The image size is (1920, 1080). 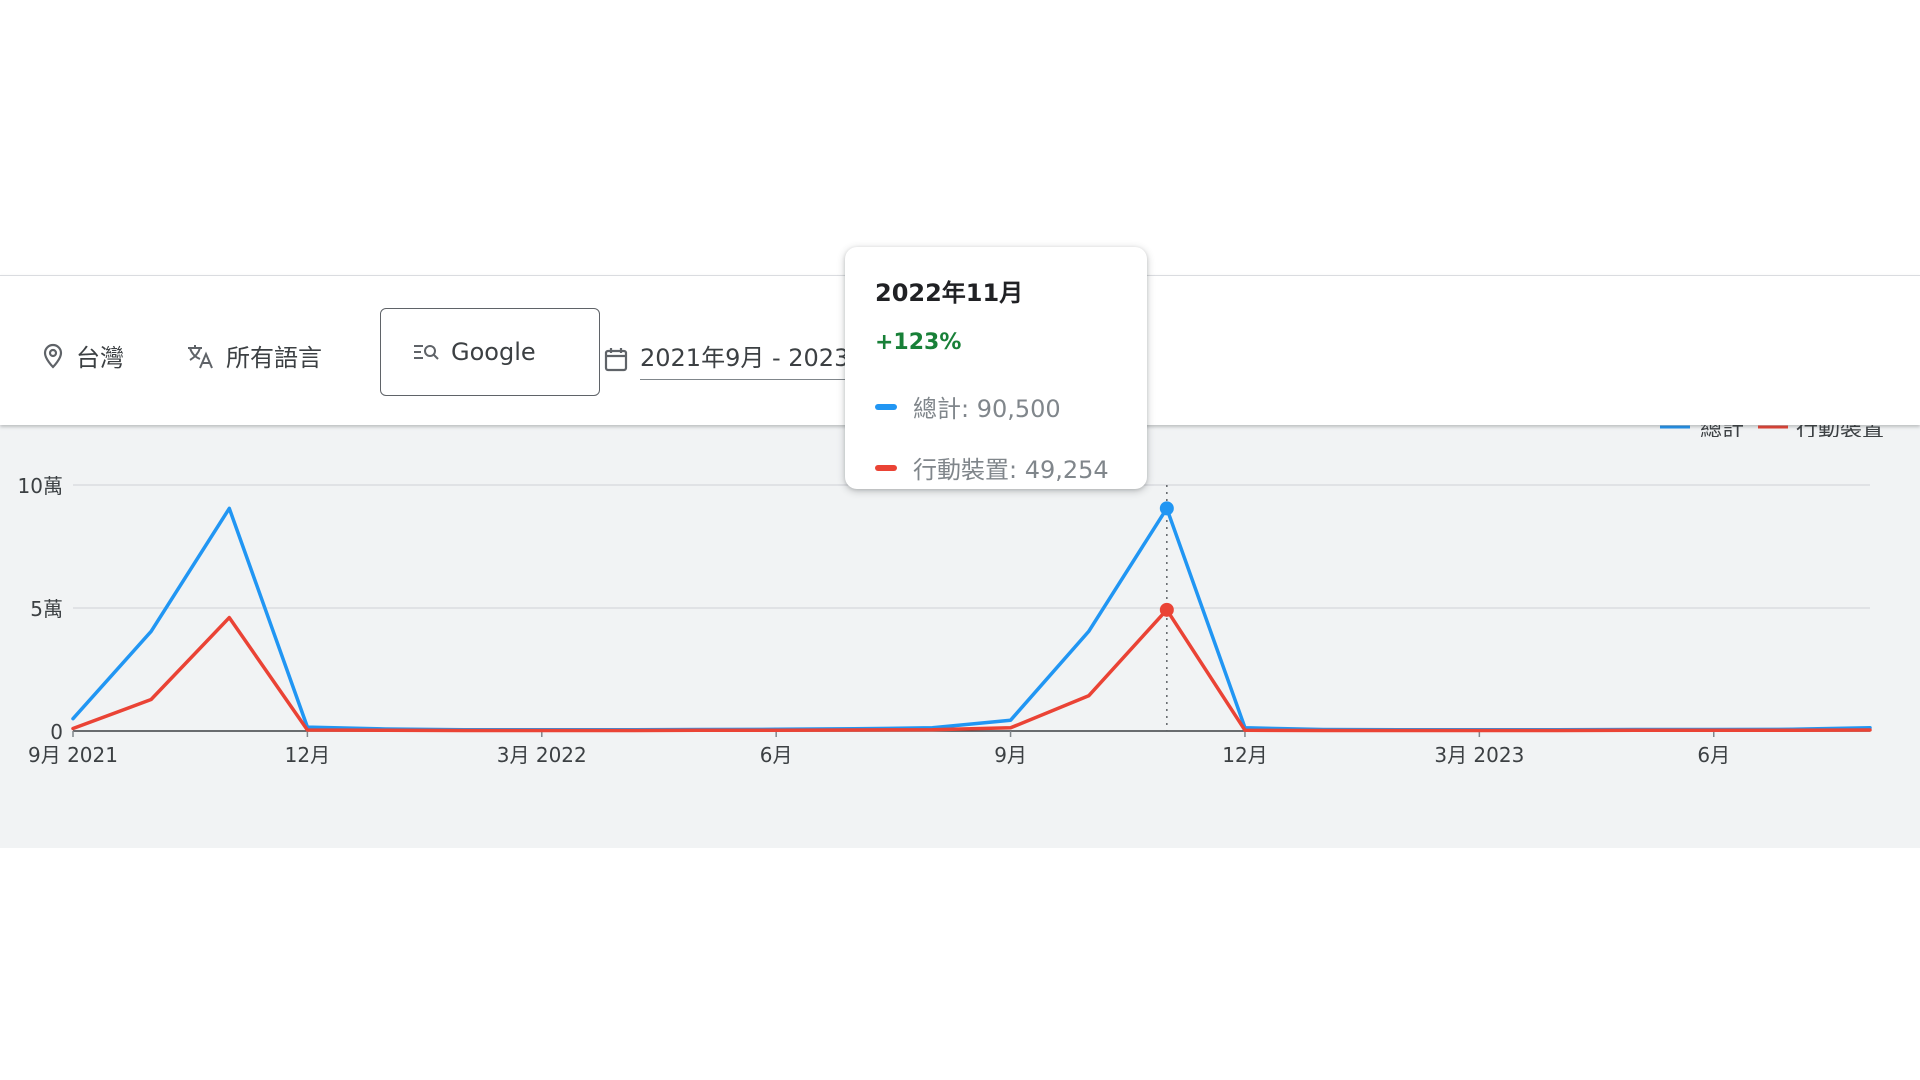 What do you see at coordinates (53, 356) in the screenshot?
I see `location-pin-icon` at bounding box center [53, 356].